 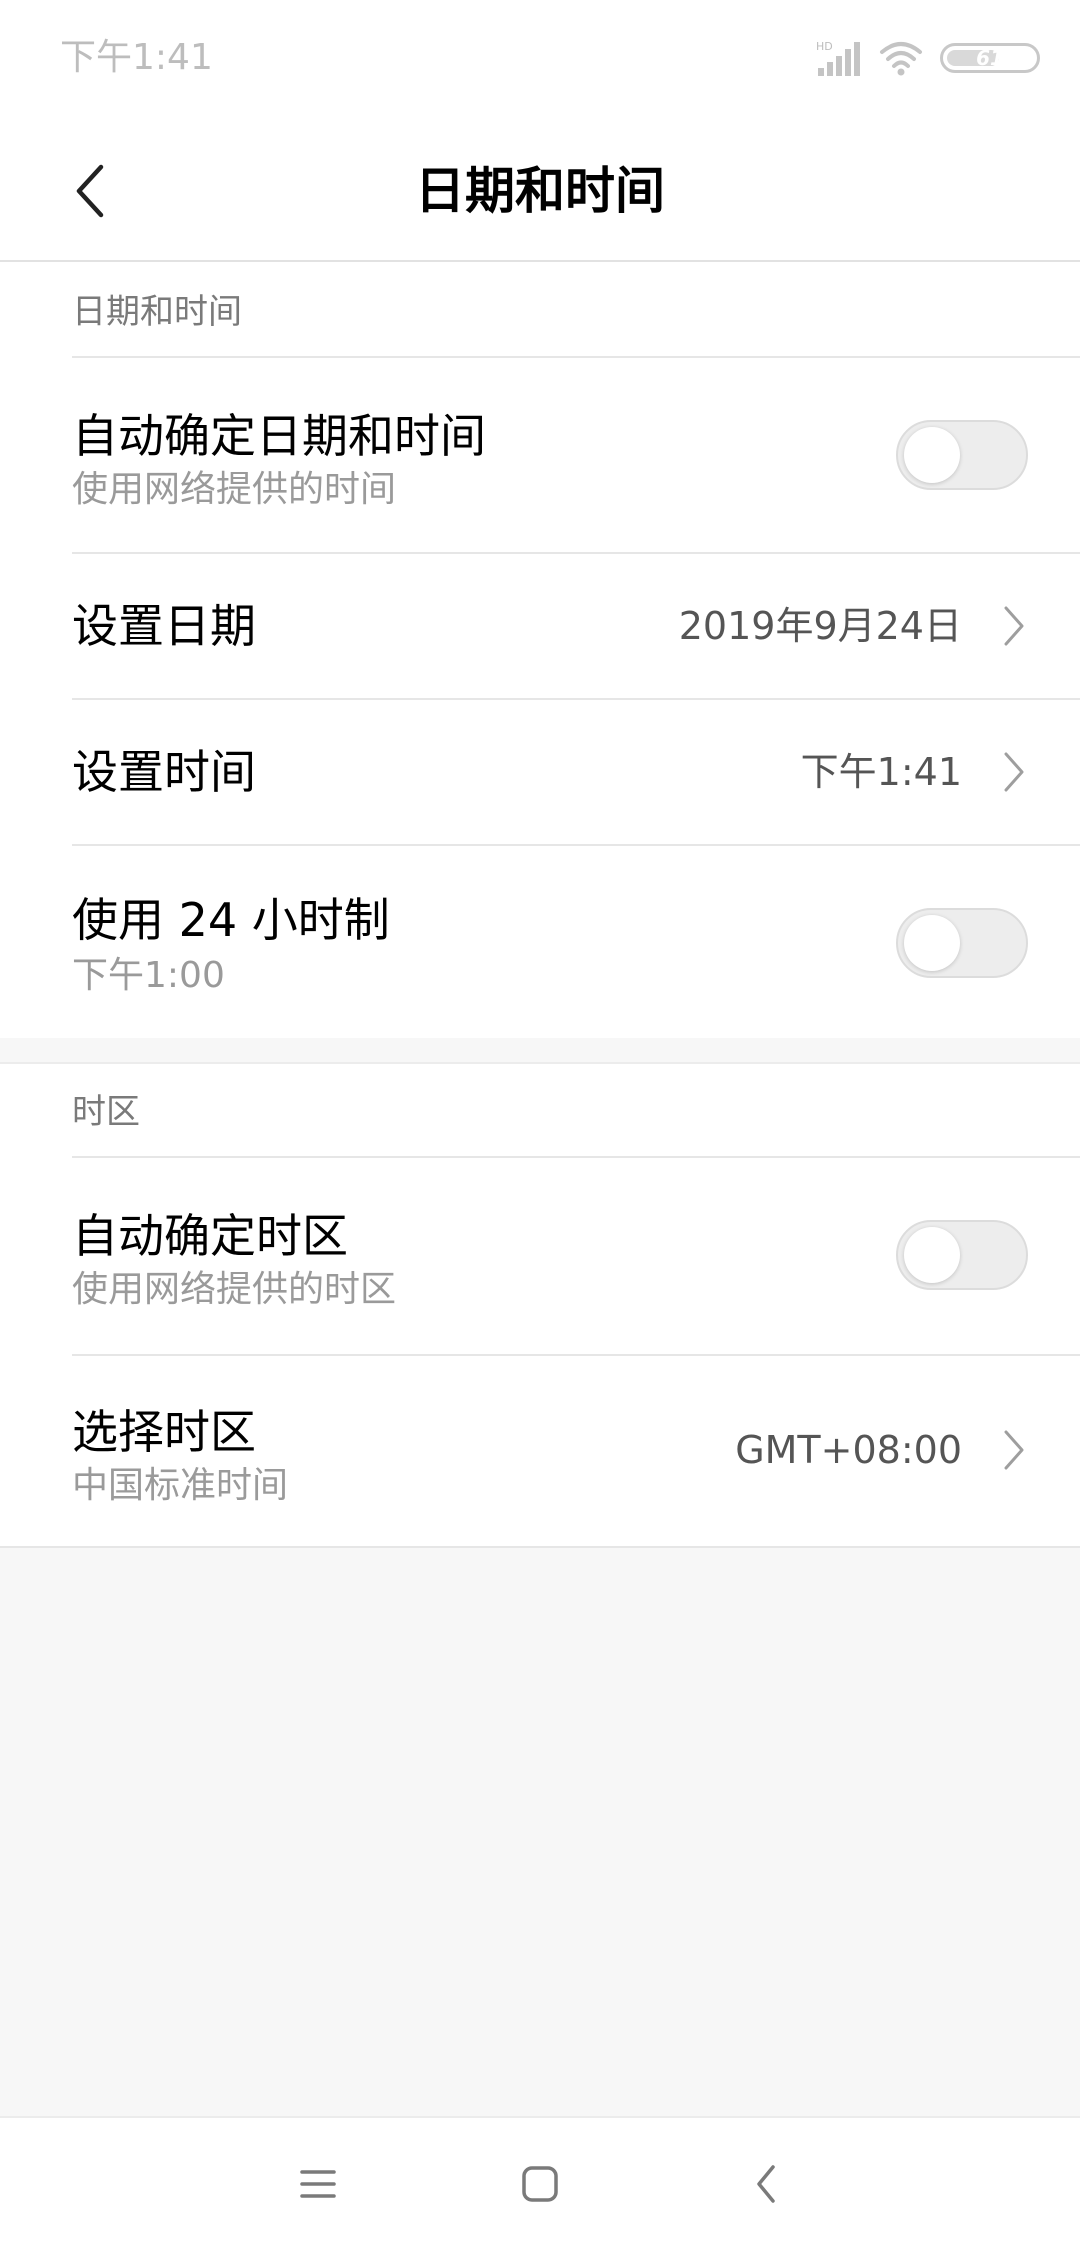 What do you see at coordinates (210, 1236) in the screenshot?
I see `auto-time-zone-title: 自动确定时区` at bounding box center [210, 1236].